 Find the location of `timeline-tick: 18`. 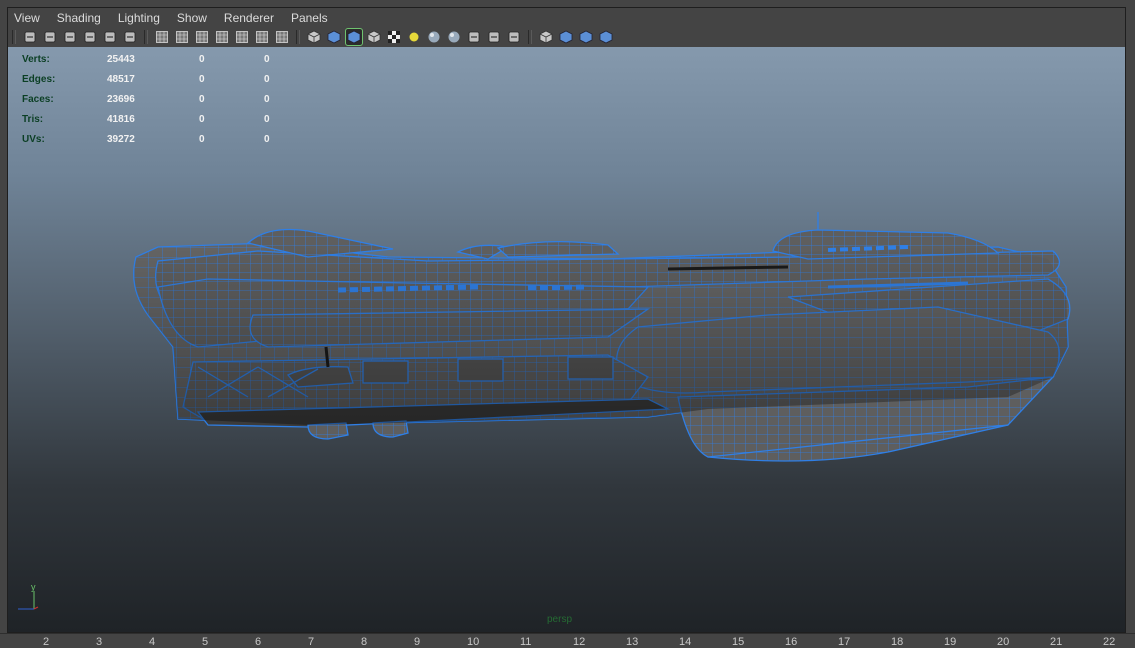

timeline-tick: 18 is located at coordinates (897, 642).